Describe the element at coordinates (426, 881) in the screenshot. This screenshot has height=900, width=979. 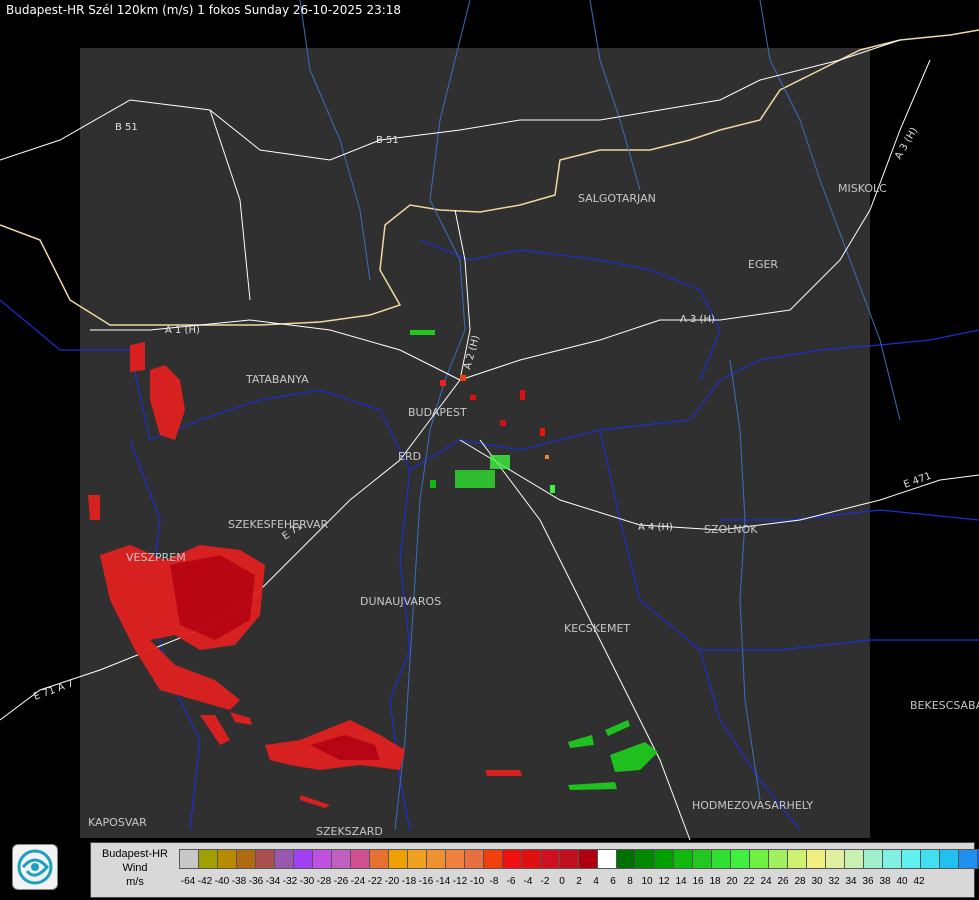
I see `legend-tick-label: -16` at that location.